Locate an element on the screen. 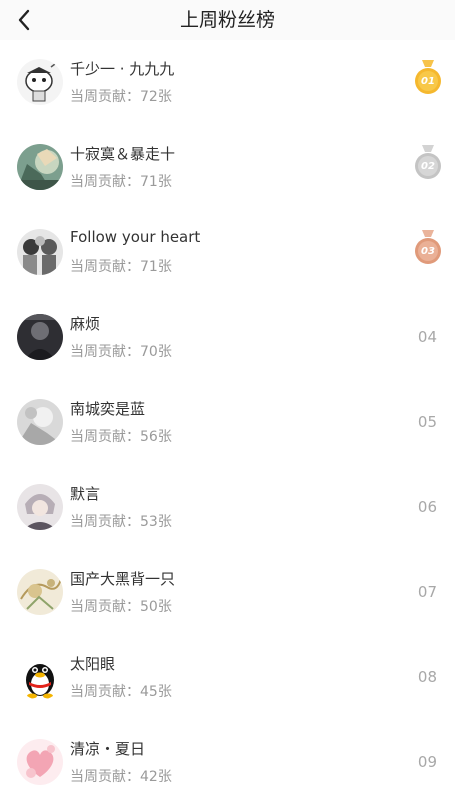  contribution-count: 当周贡献：50张 is located at coordinates (121, 607).